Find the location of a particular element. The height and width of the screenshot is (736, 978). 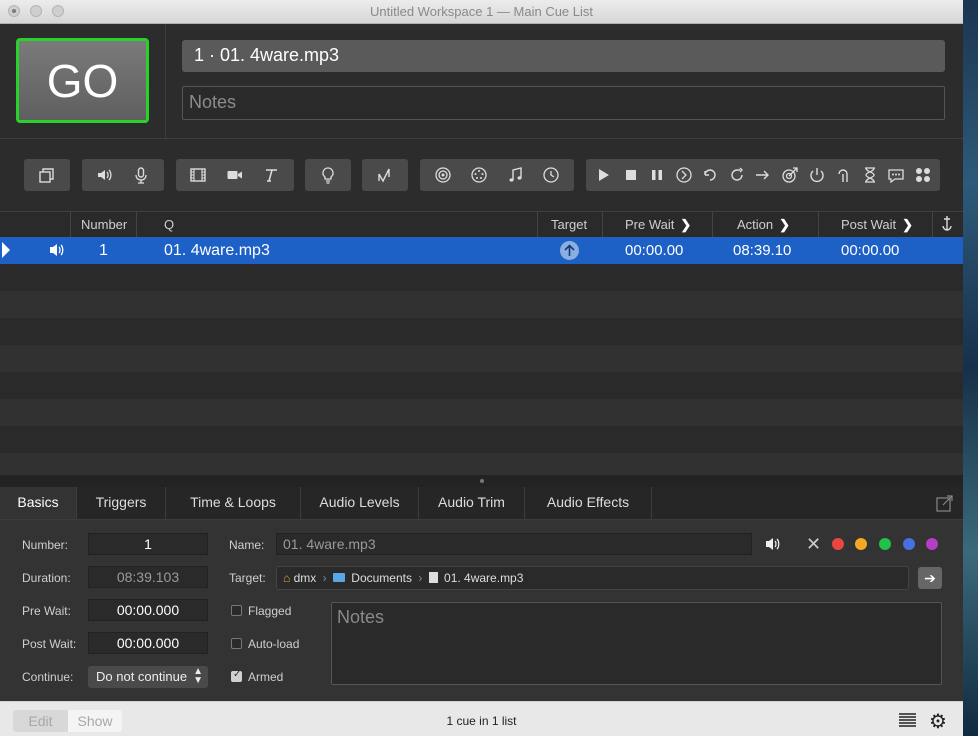

gear-icon: ⚙ is located at coordinates (938, 721).